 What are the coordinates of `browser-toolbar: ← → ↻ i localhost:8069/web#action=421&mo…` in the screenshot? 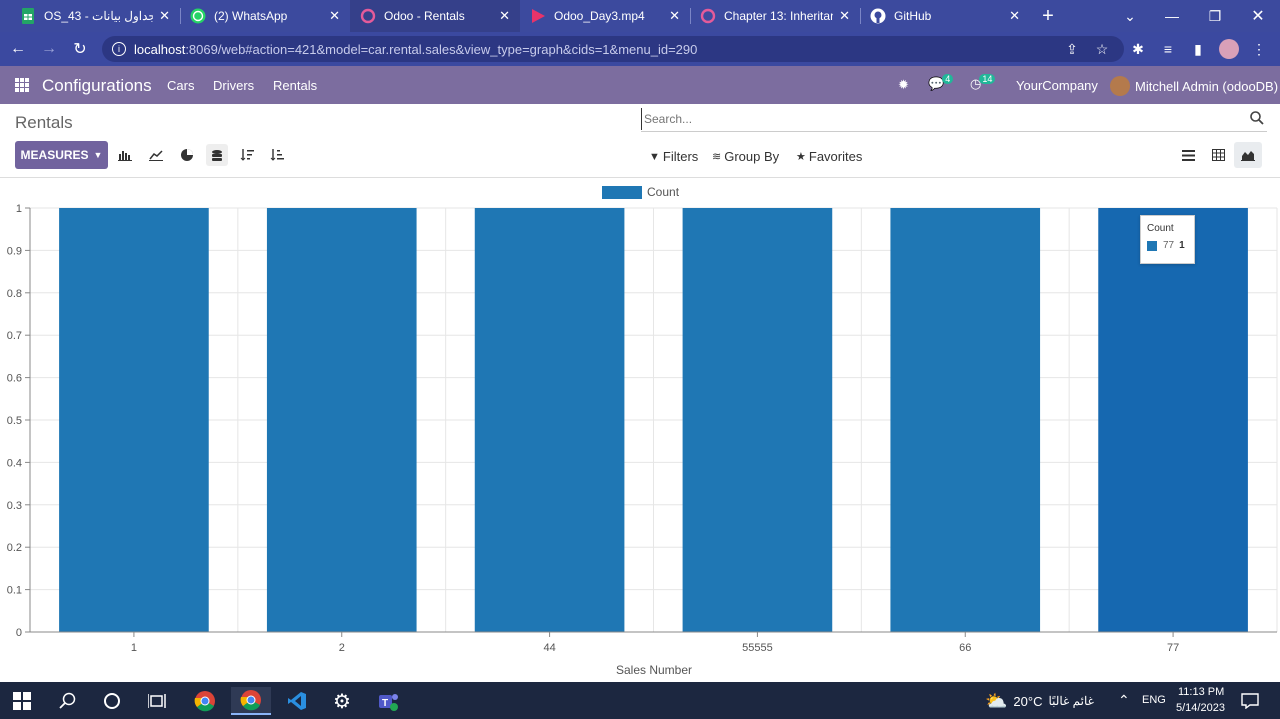 It's located at (640, 49).